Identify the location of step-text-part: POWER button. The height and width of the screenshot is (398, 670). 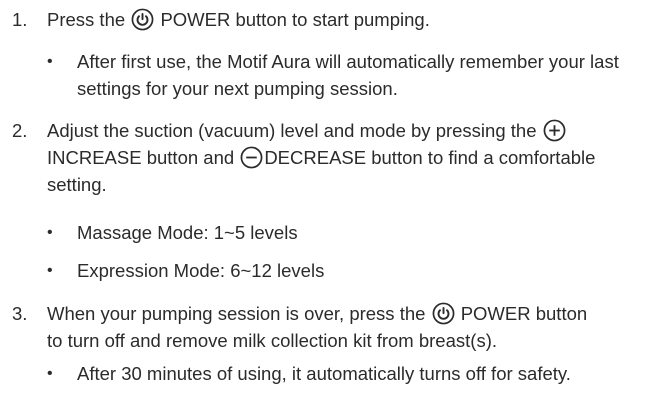
(524, 313).